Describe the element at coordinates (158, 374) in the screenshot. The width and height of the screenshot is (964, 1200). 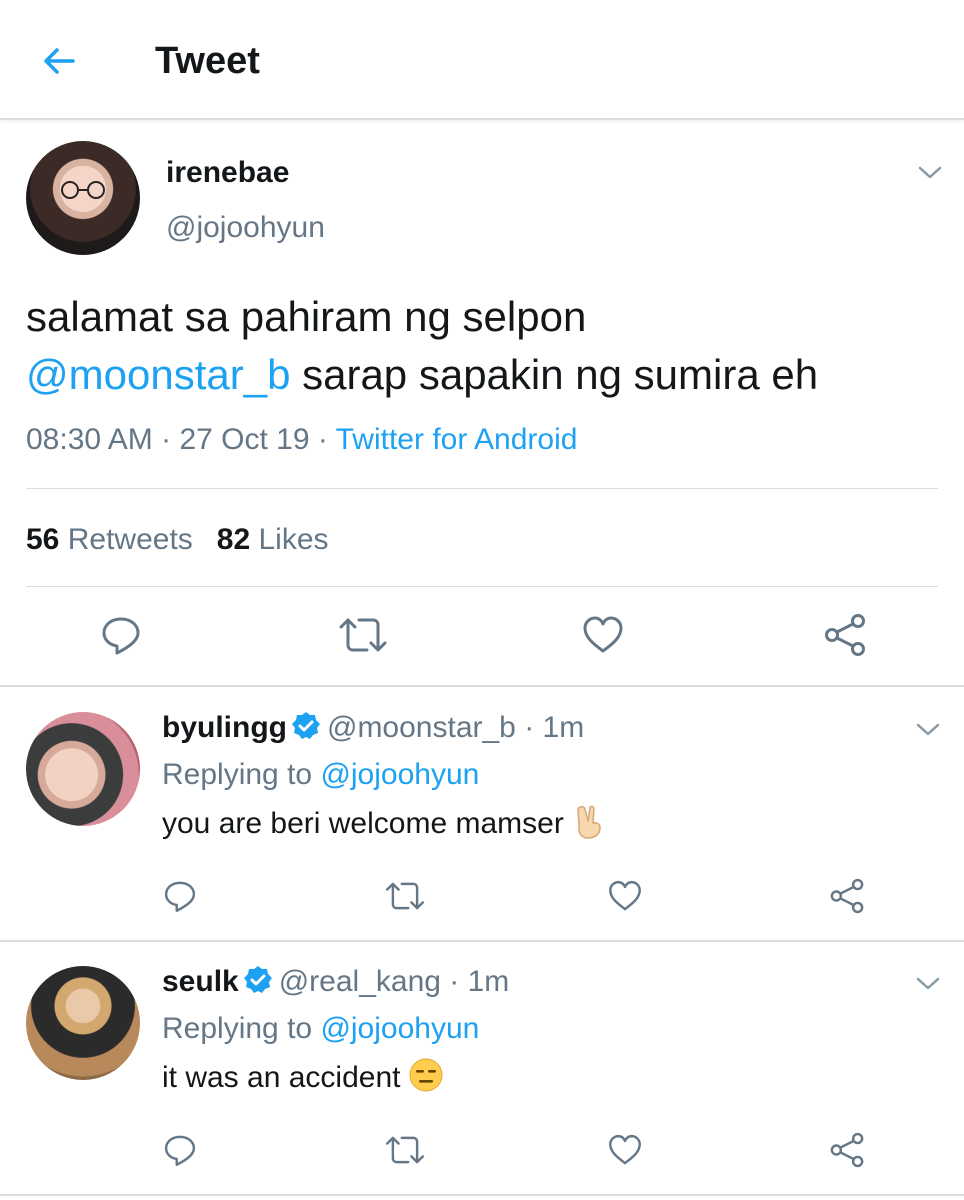
I see `mention-link: @moonstar_b` at that location.